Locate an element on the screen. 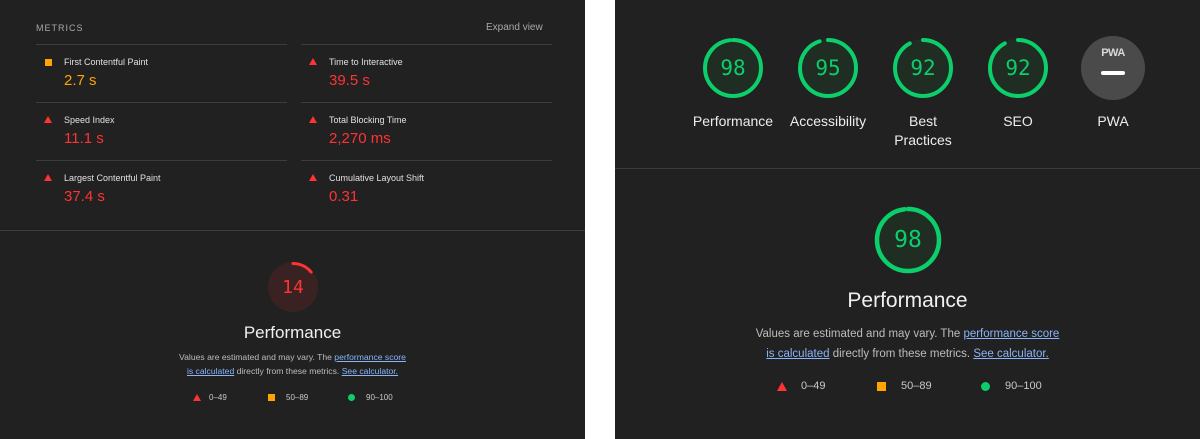 Image resolution: width=1200 pixels, height=439 pixels. metric-value: 39.5 s is located at coordinates (349, 80).